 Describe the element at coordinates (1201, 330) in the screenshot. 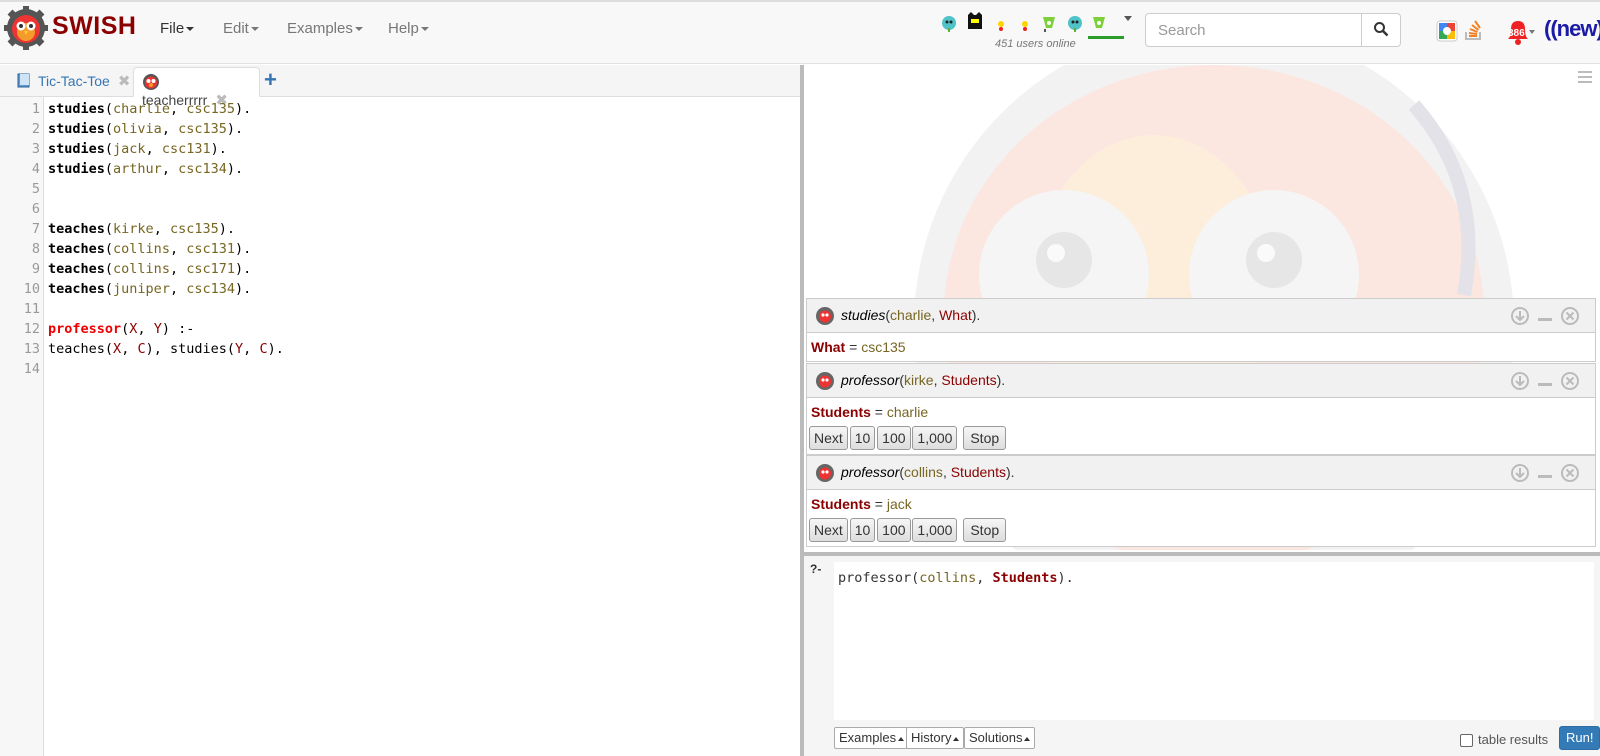

I see `query-result: studies(charlie, What). What = csc135` at that location.